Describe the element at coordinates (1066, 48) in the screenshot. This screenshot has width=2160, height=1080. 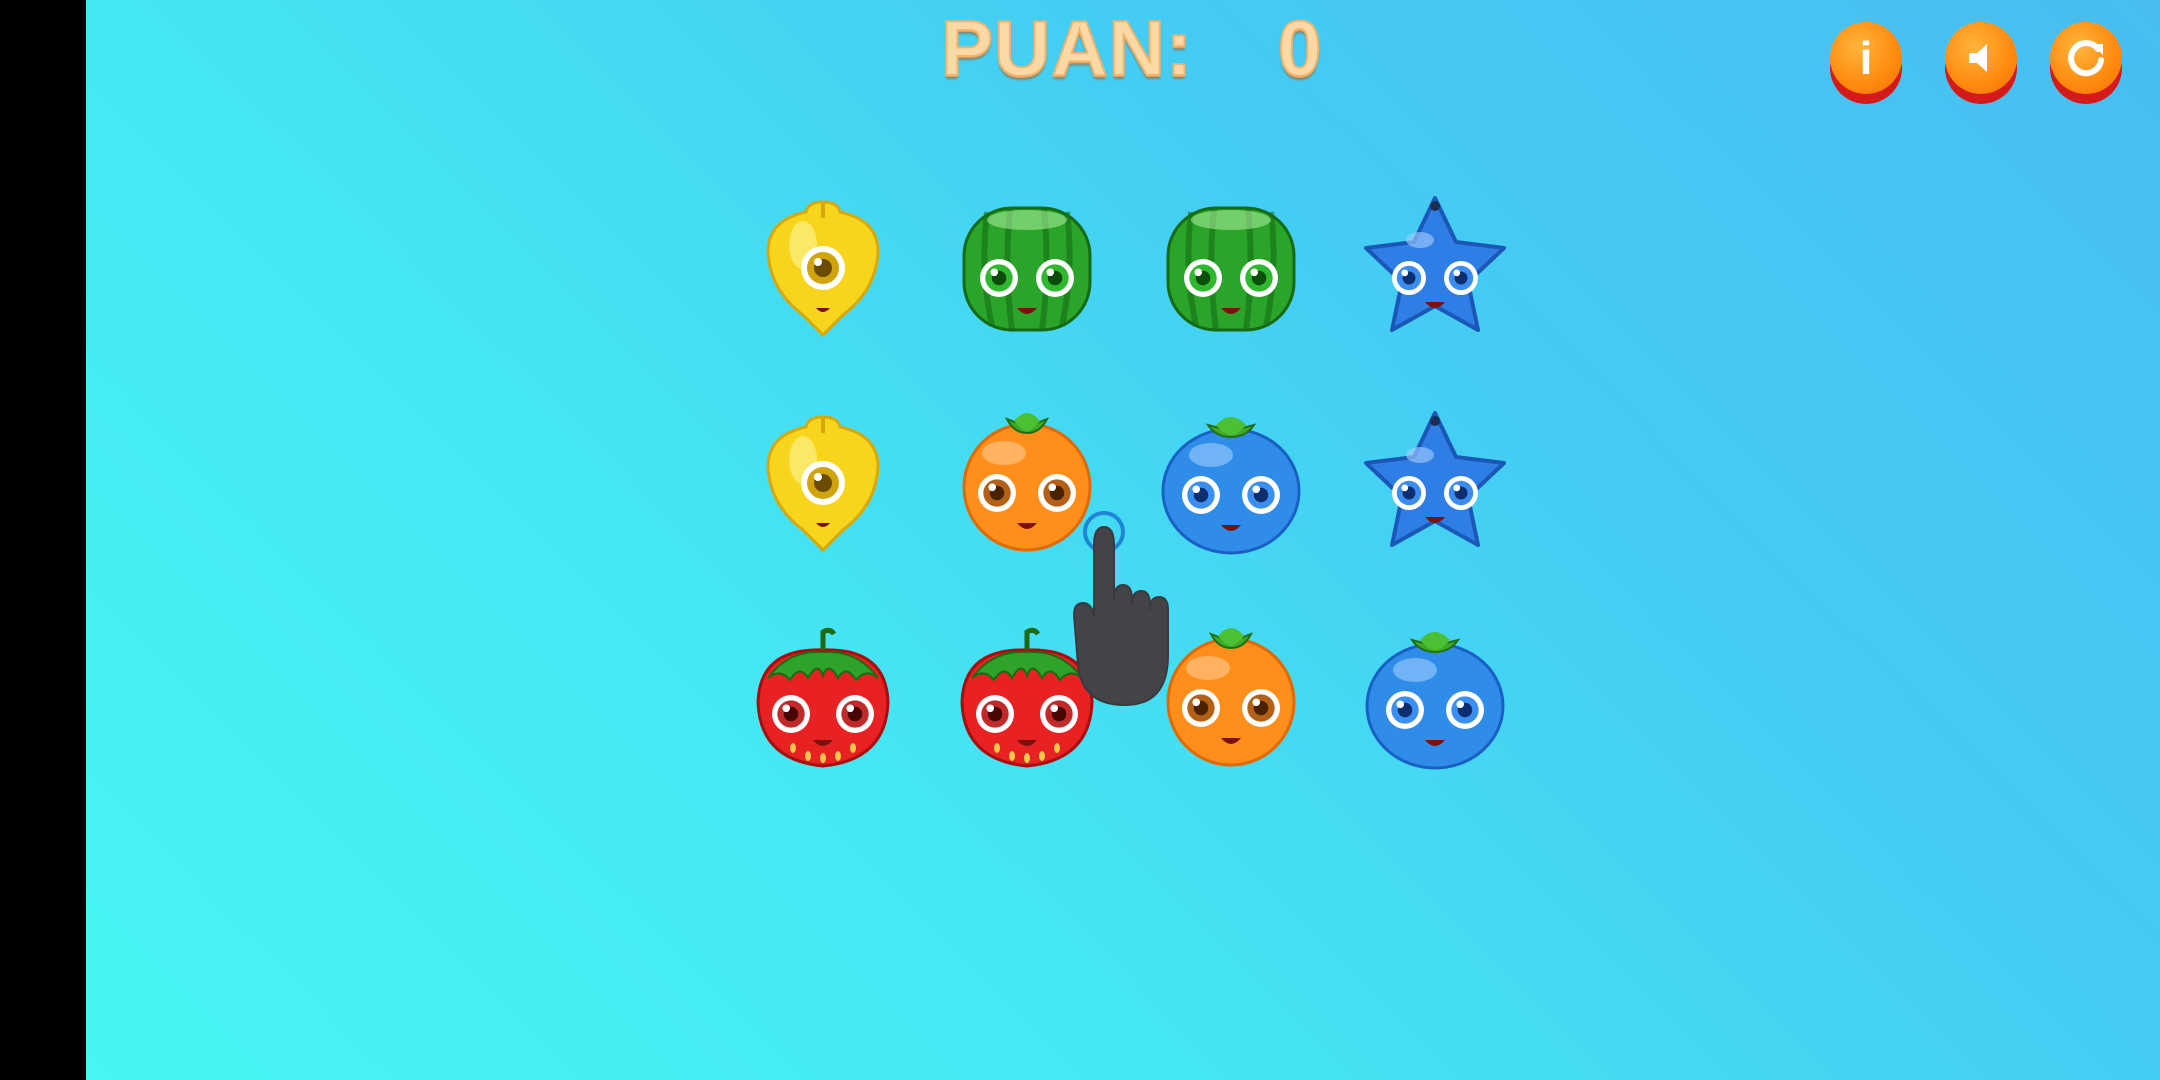
I see `score-label: PUAN:` at that location.